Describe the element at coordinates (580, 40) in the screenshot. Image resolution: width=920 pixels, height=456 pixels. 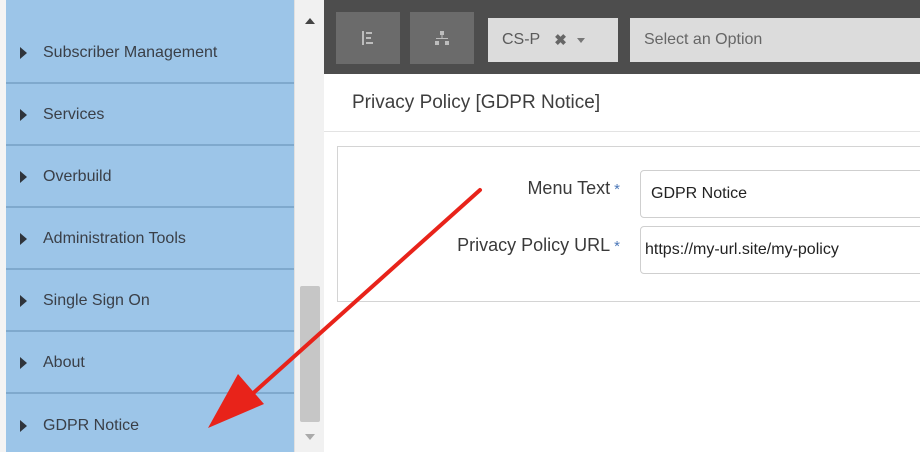
I see `chevron-down-icon` at that location.